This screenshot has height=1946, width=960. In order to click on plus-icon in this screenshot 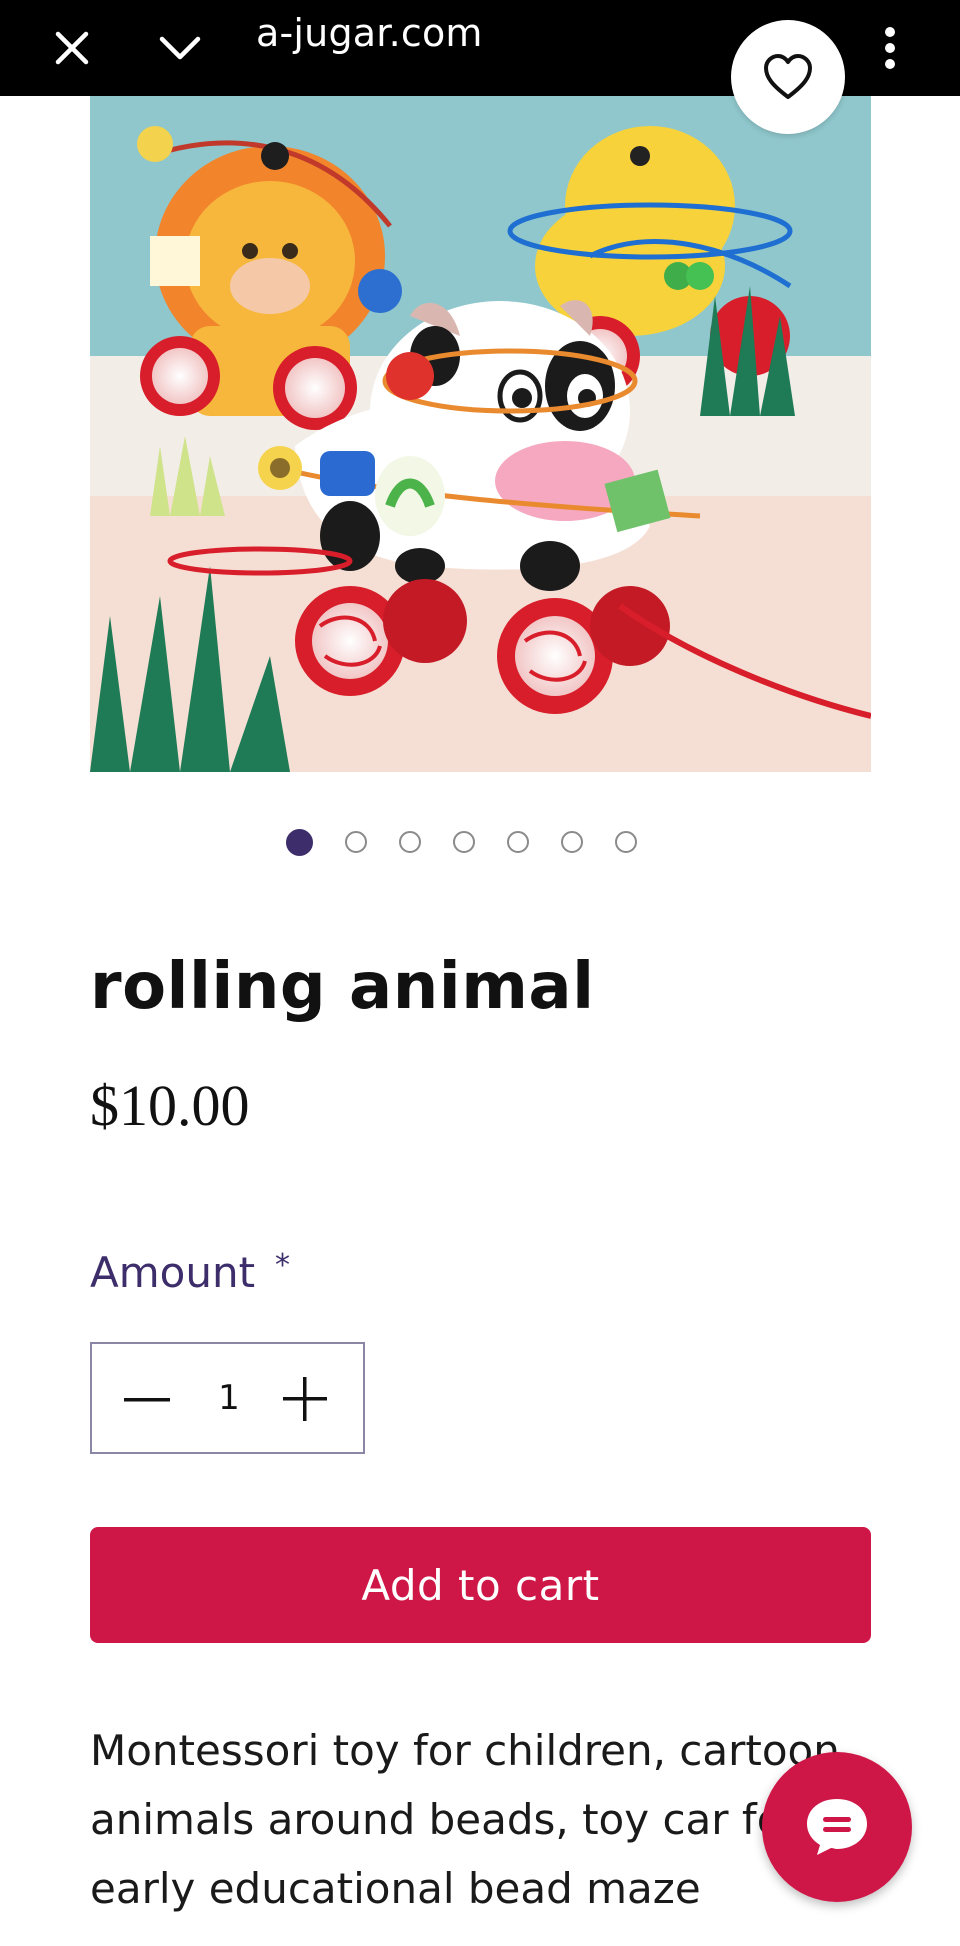, I will do `click(305, 1399)`.